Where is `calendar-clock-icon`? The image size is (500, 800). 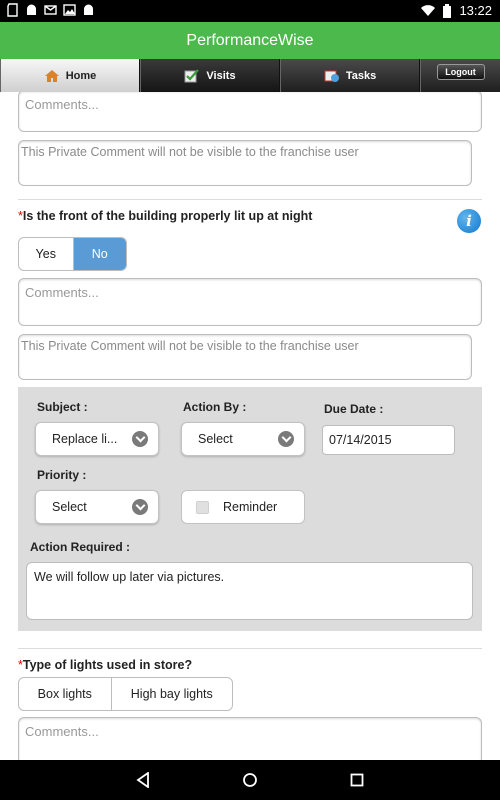
calendar-clock-icon is located at coordinates (331, 76).